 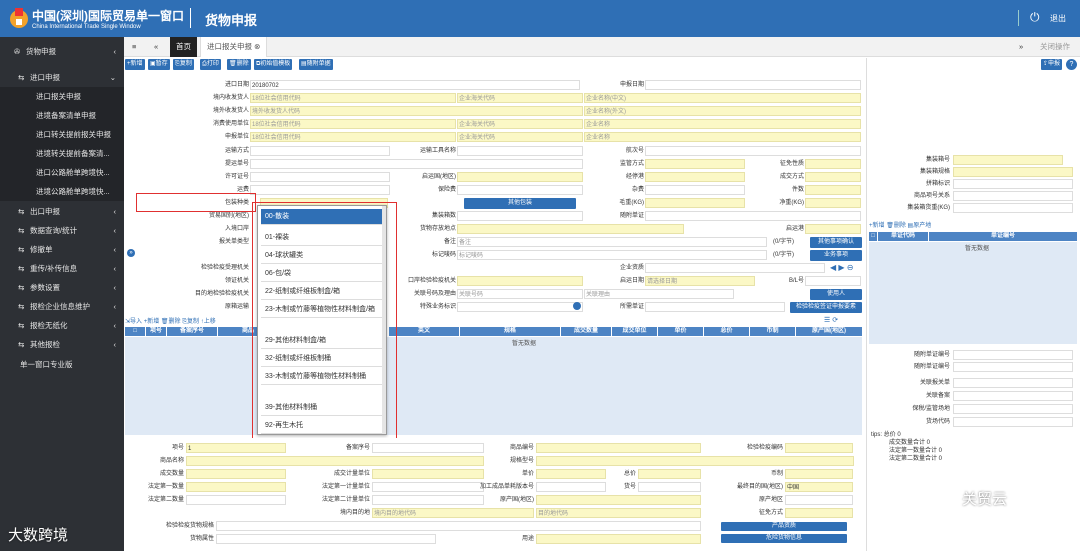 What do you see at coordinates (836, 242) in the screenshot?
I see `other-confirm-button: 其他事项确认` at bounding box center [836, 242].